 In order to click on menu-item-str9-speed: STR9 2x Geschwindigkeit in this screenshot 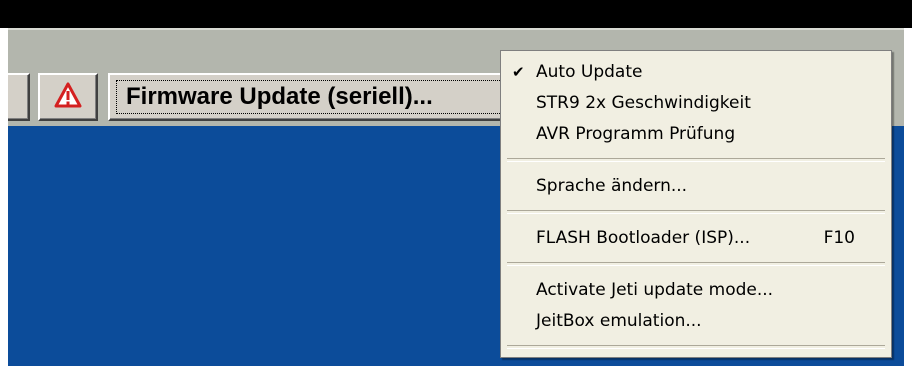, I will do `click(696, 103)`.